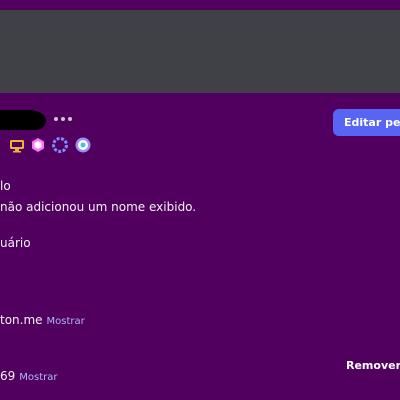 This screenshot has width=400, height=400. Describe the element at coordinates (98, 207) in the screenshot. I see `display-name-text: não adicionou um nome exibido.` at that location.